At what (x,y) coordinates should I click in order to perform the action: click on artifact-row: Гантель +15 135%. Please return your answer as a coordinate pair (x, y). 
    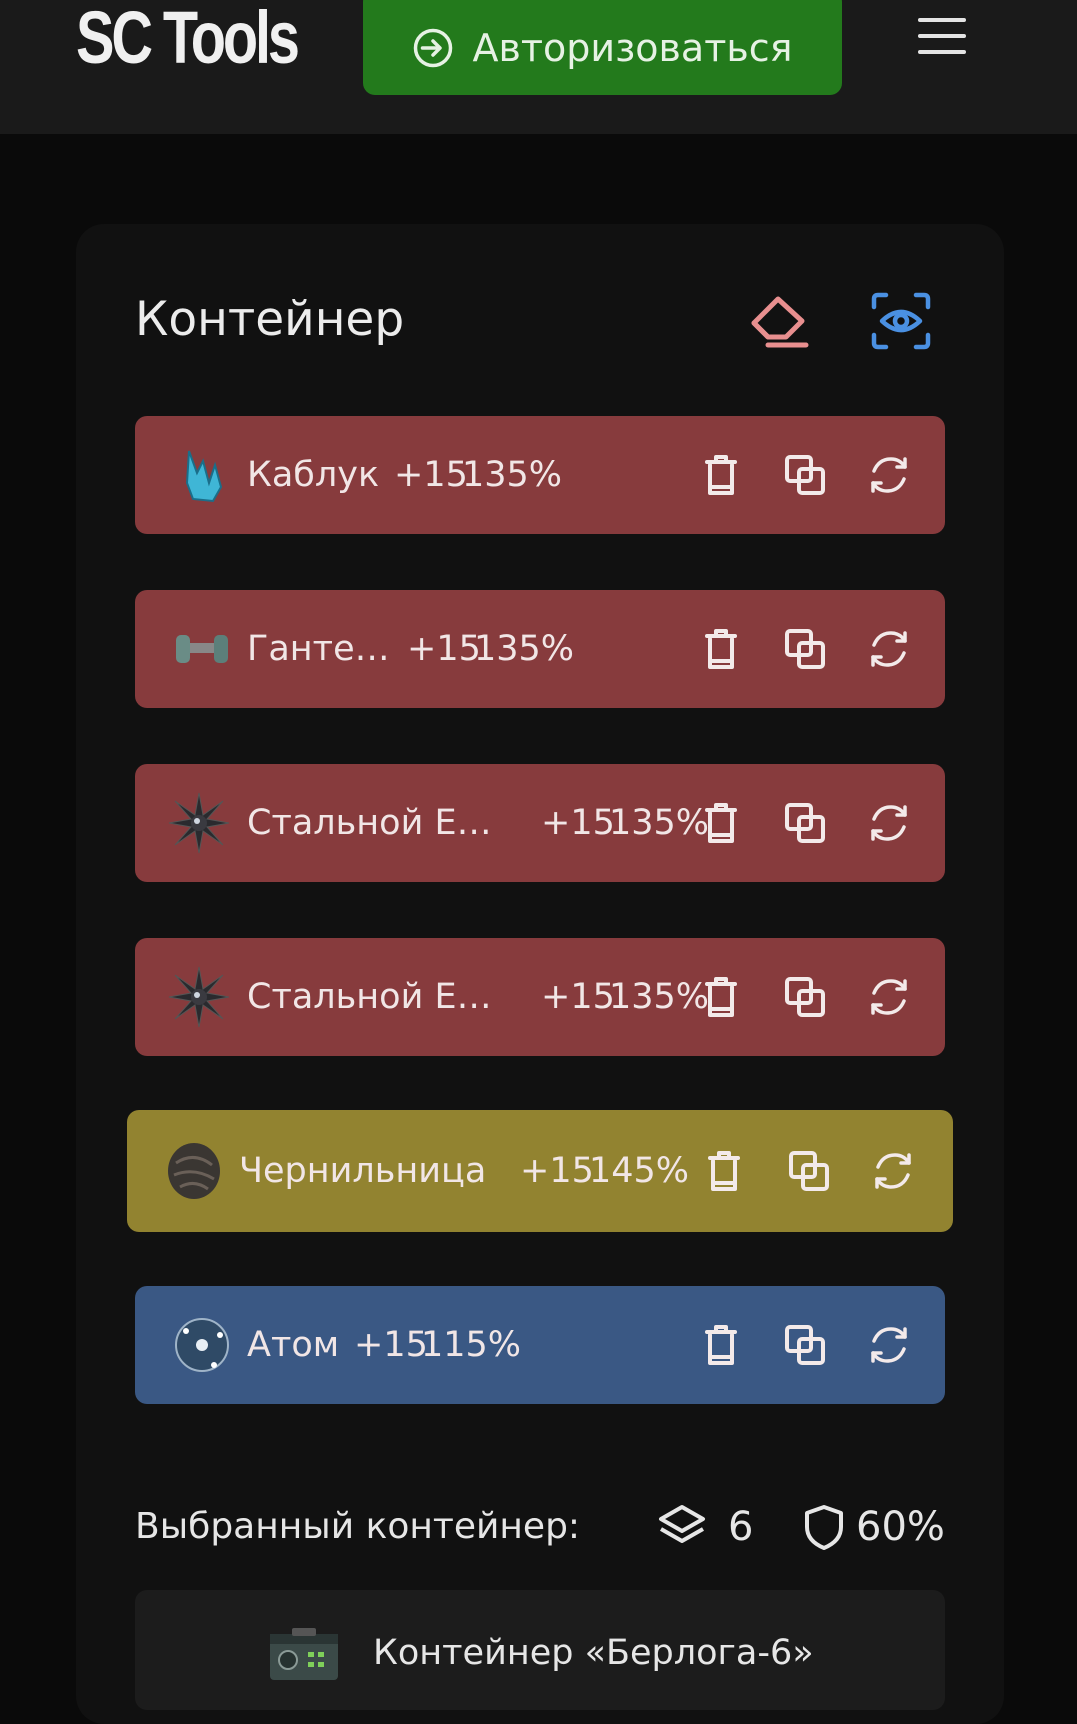
    Looking at the image, I should click on (540, 649).